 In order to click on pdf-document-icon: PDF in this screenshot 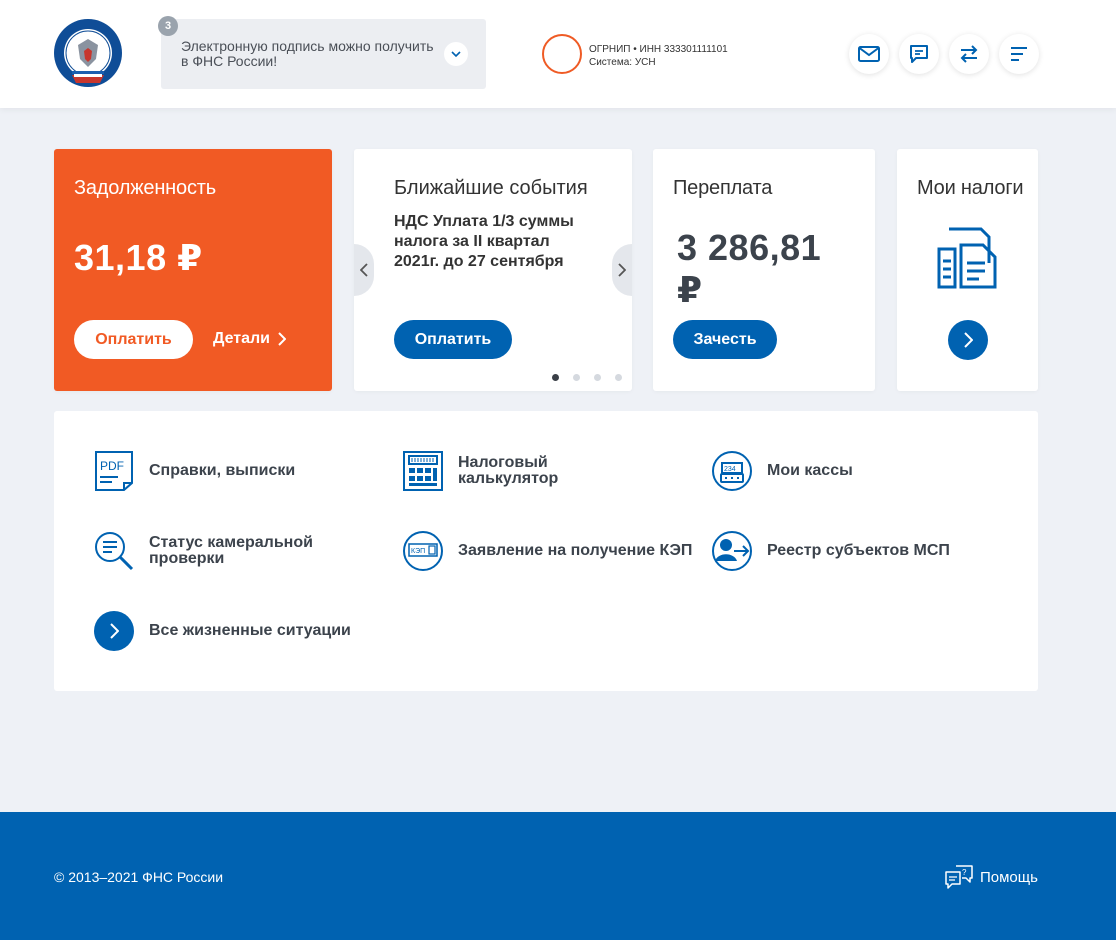, I will do `click(114, 471)`.